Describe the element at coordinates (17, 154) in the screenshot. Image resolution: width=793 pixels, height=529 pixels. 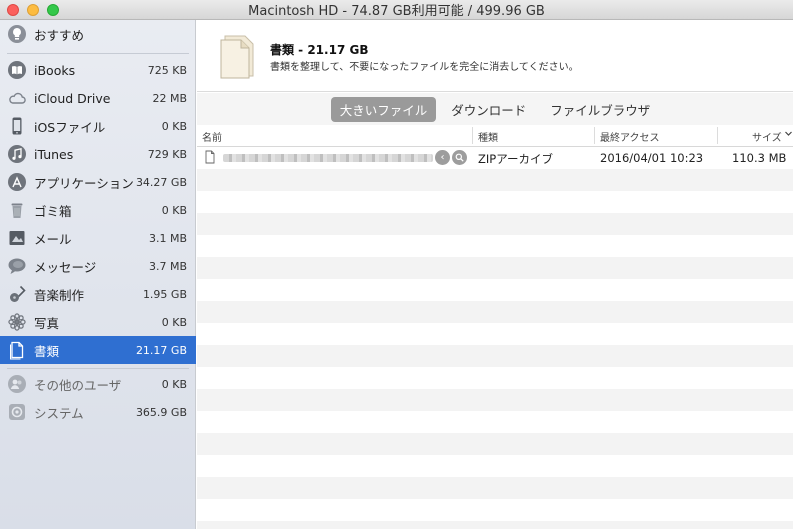
I see `music-note-icon` at that location.